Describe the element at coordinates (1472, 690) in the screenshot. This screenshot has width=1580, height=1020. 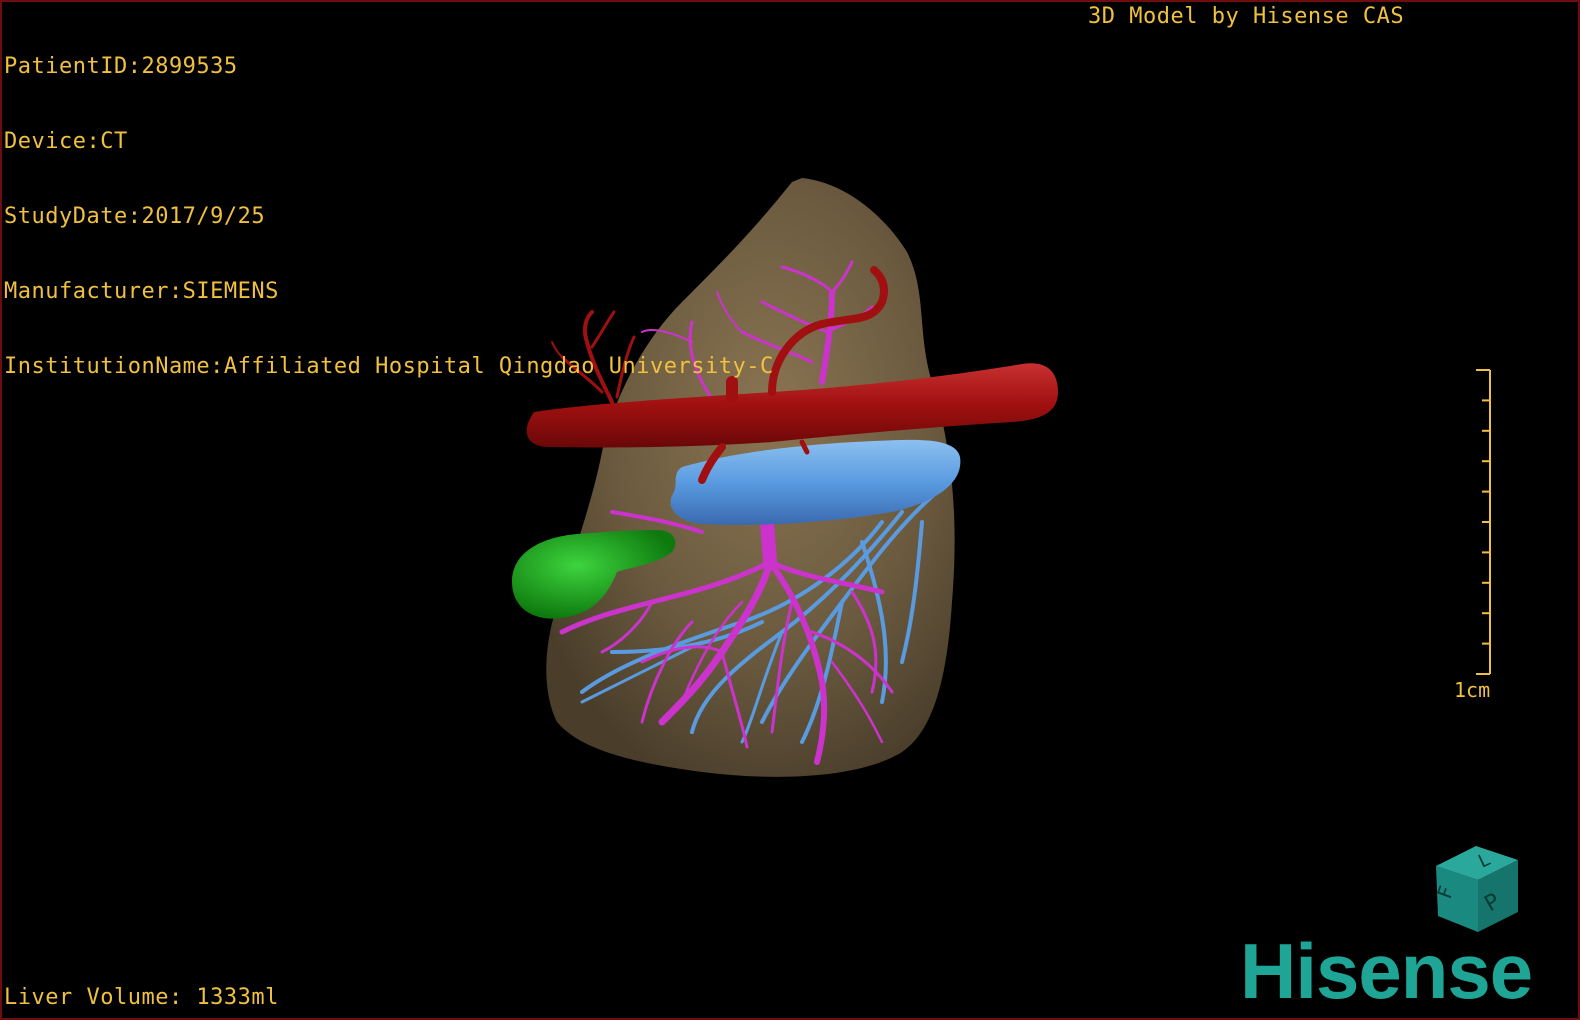
I see `scale-label: 1cm` at that location.